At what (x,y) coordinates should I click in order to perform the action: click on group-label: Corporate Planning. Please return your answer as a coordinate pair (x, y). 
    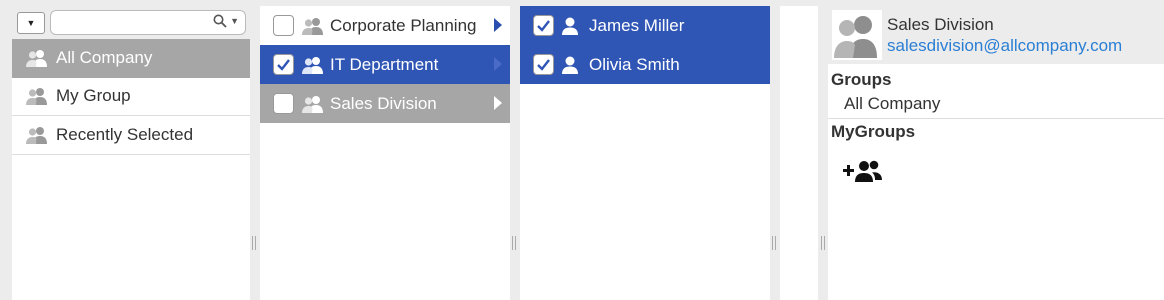
    Looking at the image, I should click on (403, 25).